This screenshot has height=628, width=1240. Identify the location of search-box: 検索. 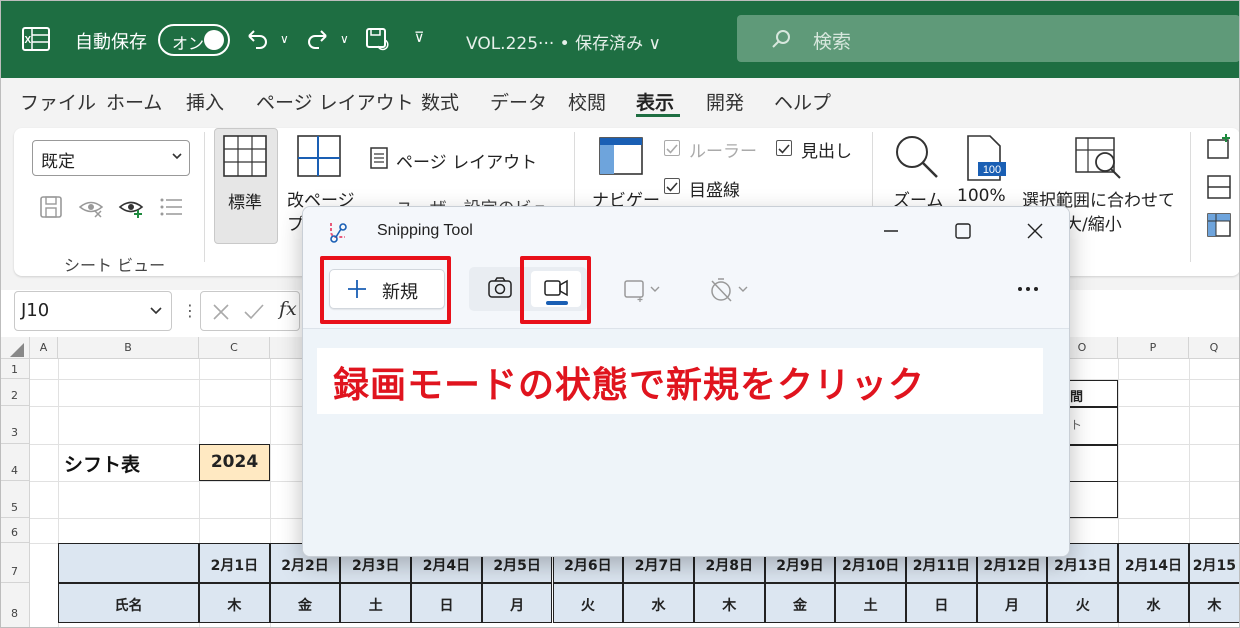
(988, 38).